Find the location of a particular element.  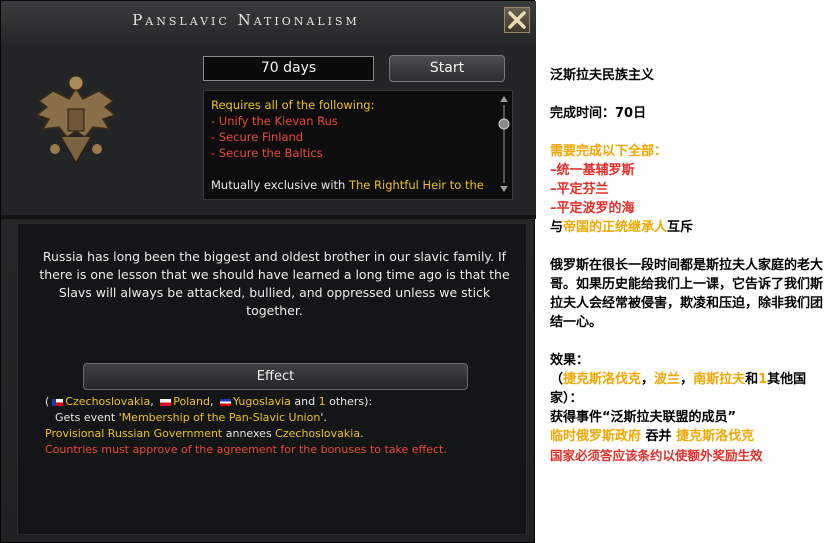

cn-req-item: –平定波罗的海 is located at coordinates (592, 208).